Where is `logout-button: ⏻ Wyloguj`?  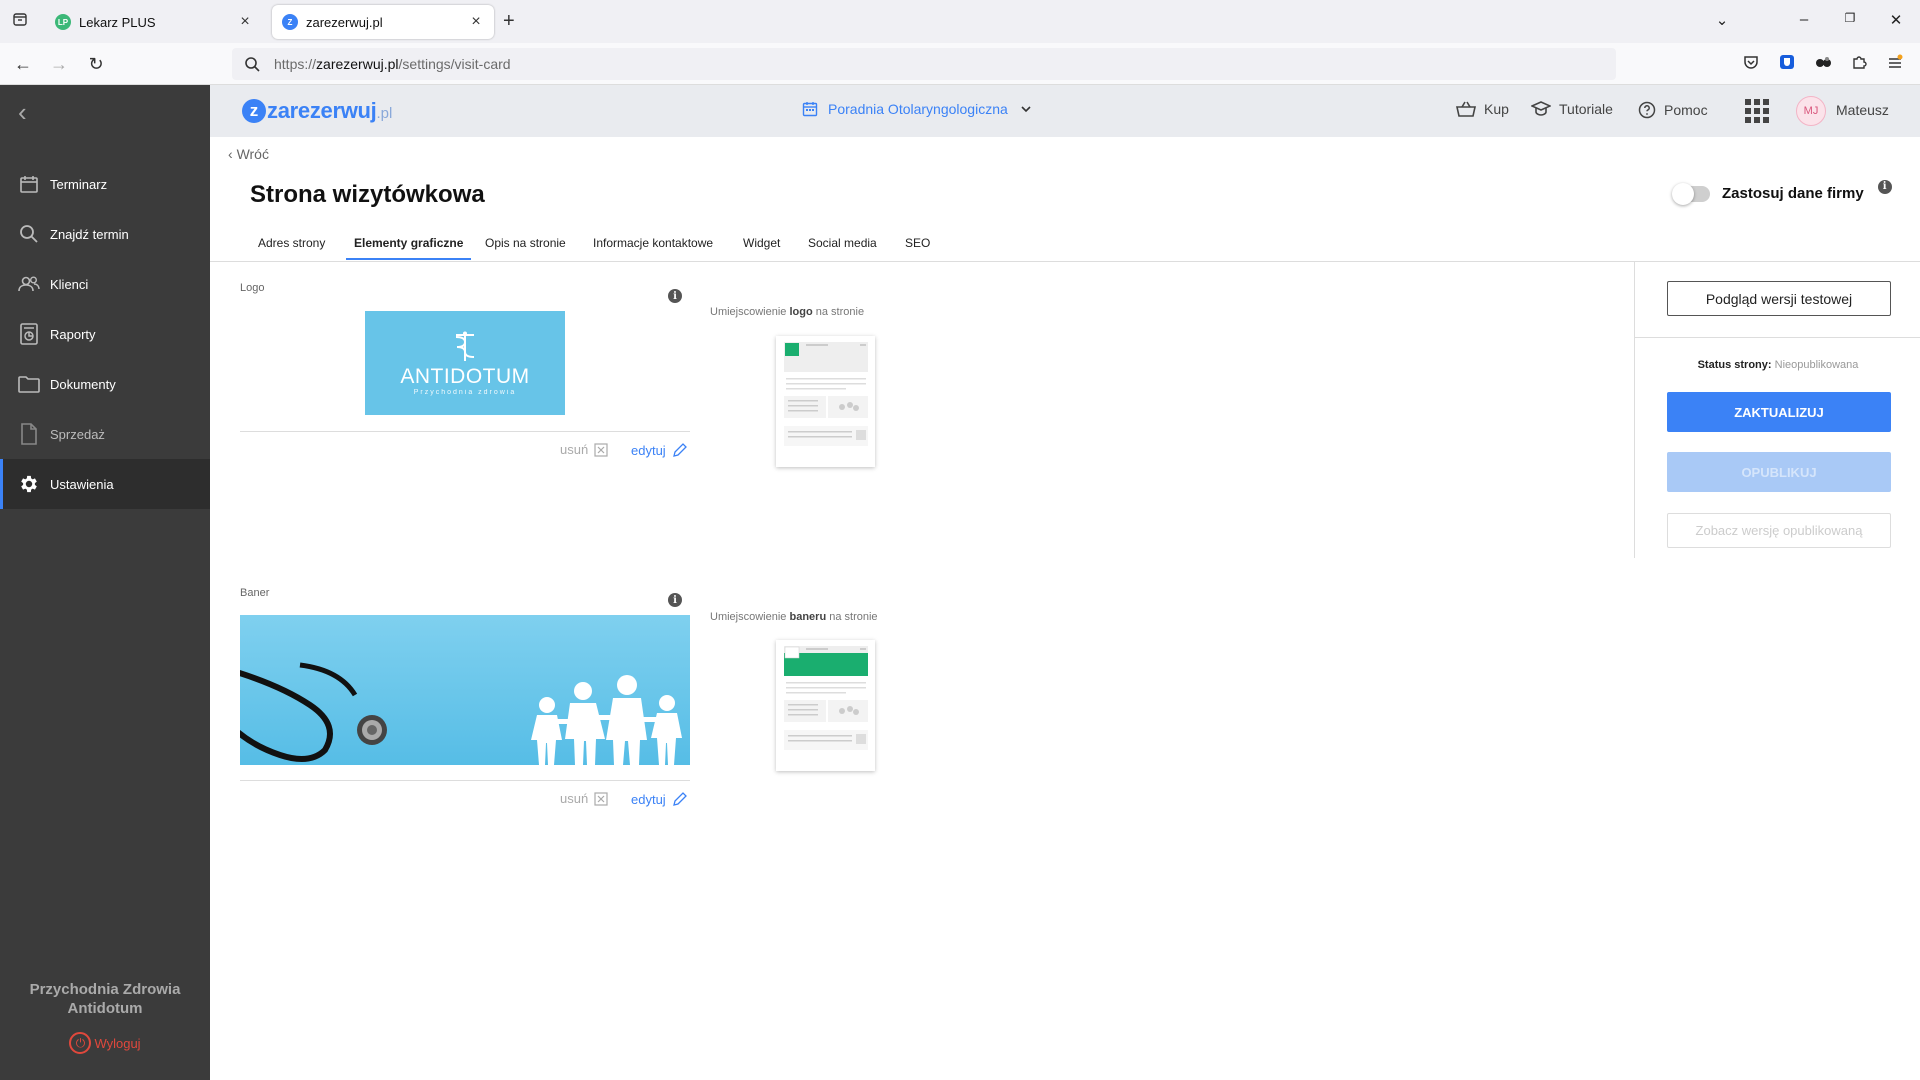 logout-button: ⏻ Wyloguj is located at coordinates (105, 1043).